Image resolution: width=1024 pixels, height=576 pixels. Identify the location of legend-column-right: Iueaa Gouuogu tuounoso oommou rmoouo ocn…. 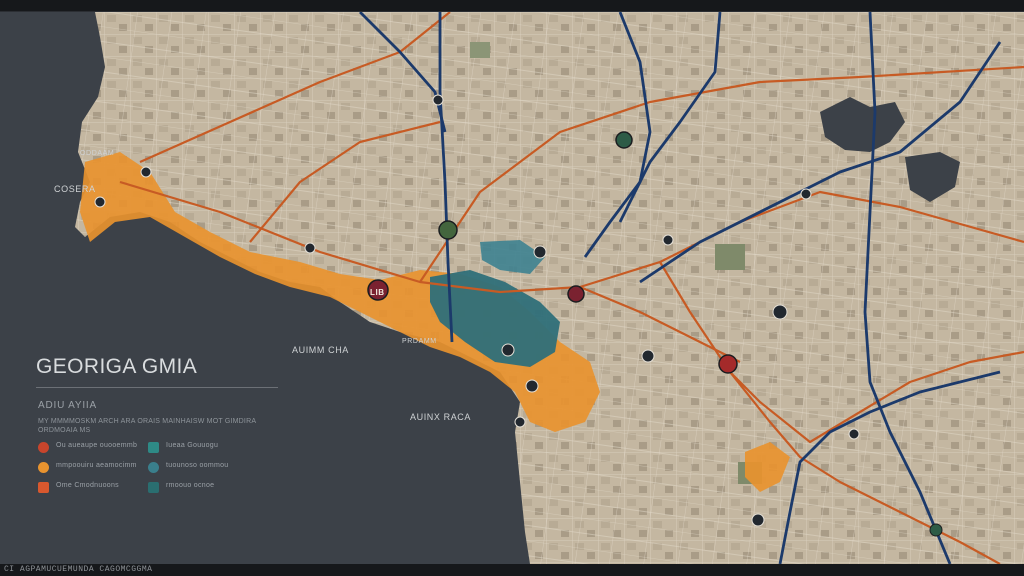
(203, 470).